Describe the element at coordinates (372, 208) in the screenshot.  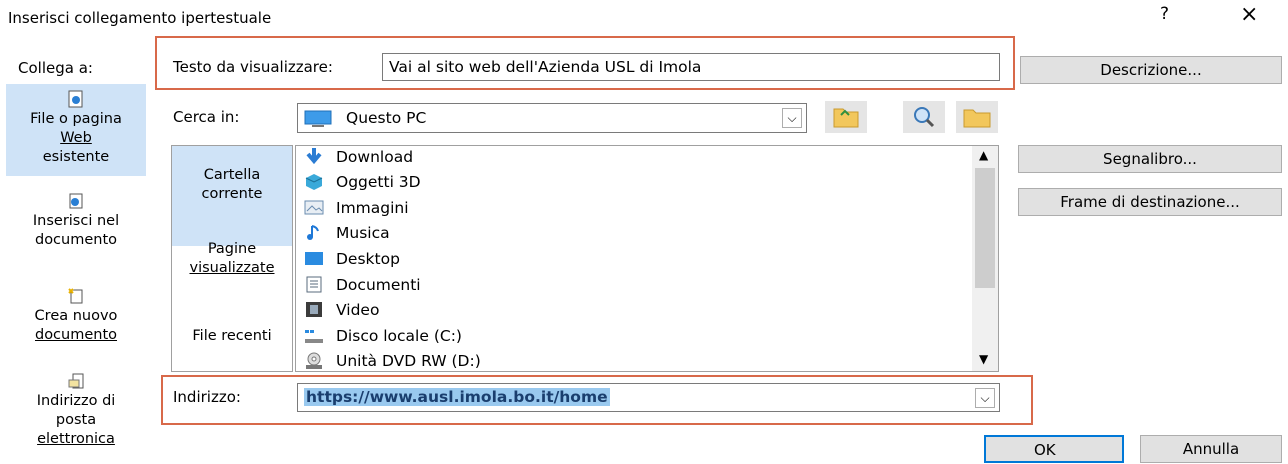
I see `file-name: Immagini` at that location.